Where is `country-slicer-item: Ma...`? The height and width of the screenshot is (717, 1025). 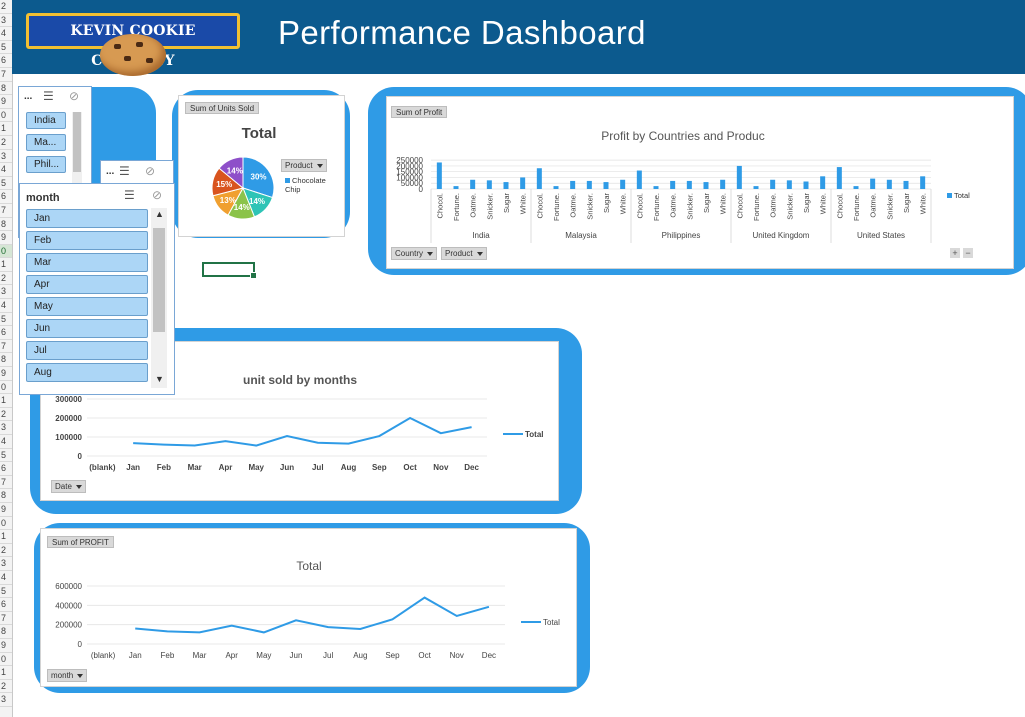
country-slicer-item: Ma... is located at coordinates (46, 142).